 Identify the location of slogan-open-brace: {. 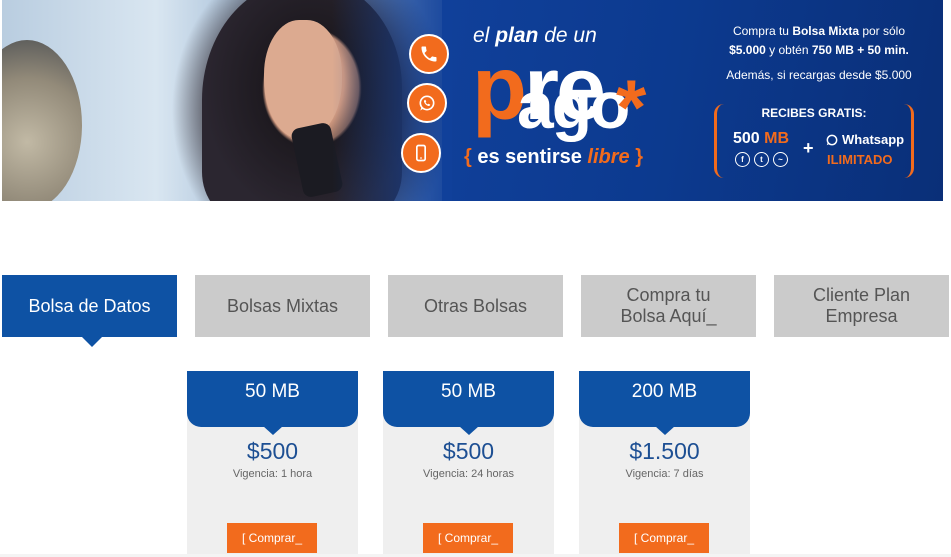
(468, 157).